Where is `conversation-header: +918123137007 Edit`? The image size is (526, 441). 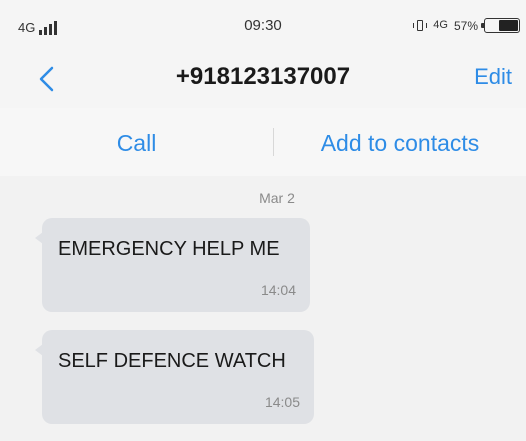 conversation-header: +918123137007 Edit is located at coordinates (263, 79).